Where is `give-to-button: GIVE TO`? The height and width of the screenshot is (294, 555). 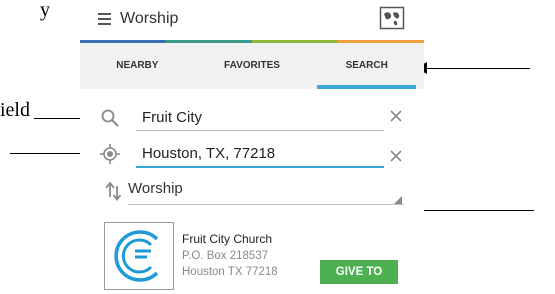
give-to-button: GIVE TO is located at coordinates (359, 272).